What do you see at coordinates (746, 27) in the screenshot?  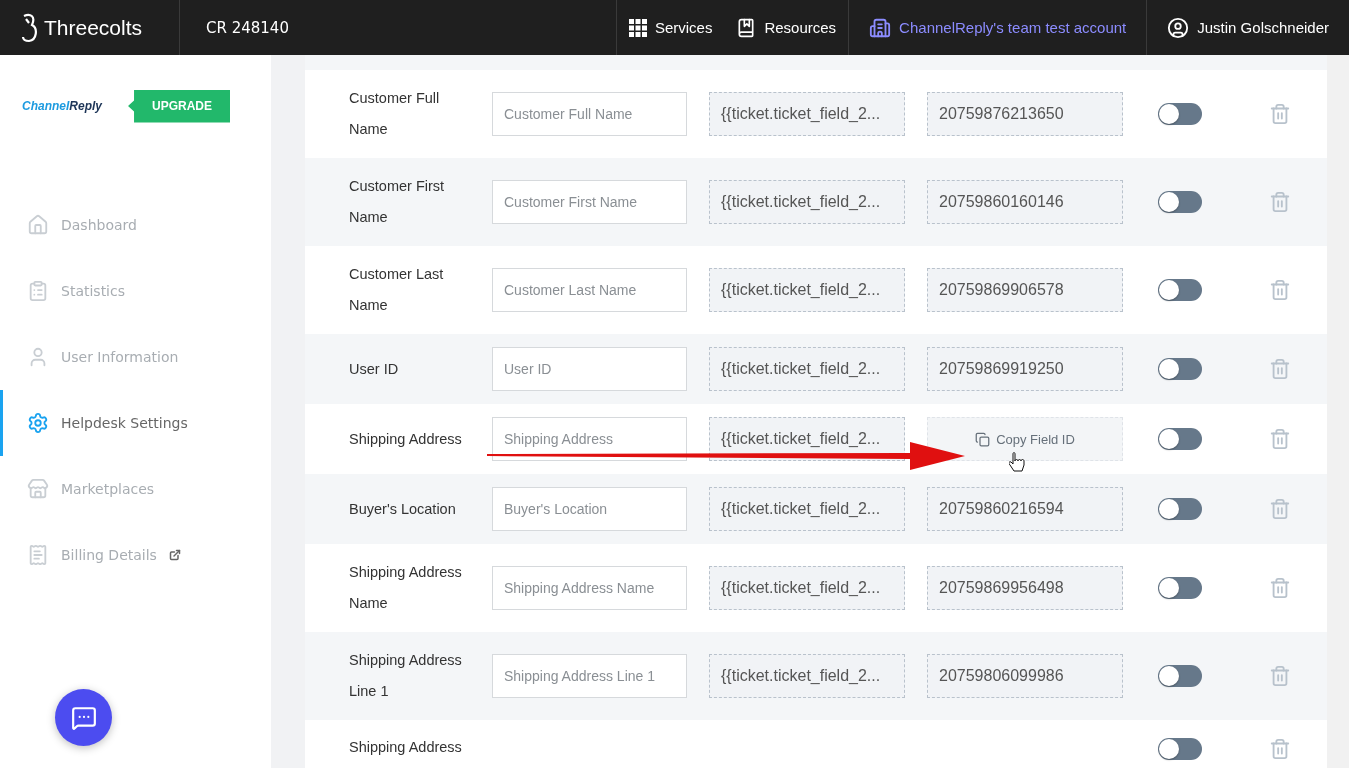 I see `book-icon` at bounding box center [746, 27].